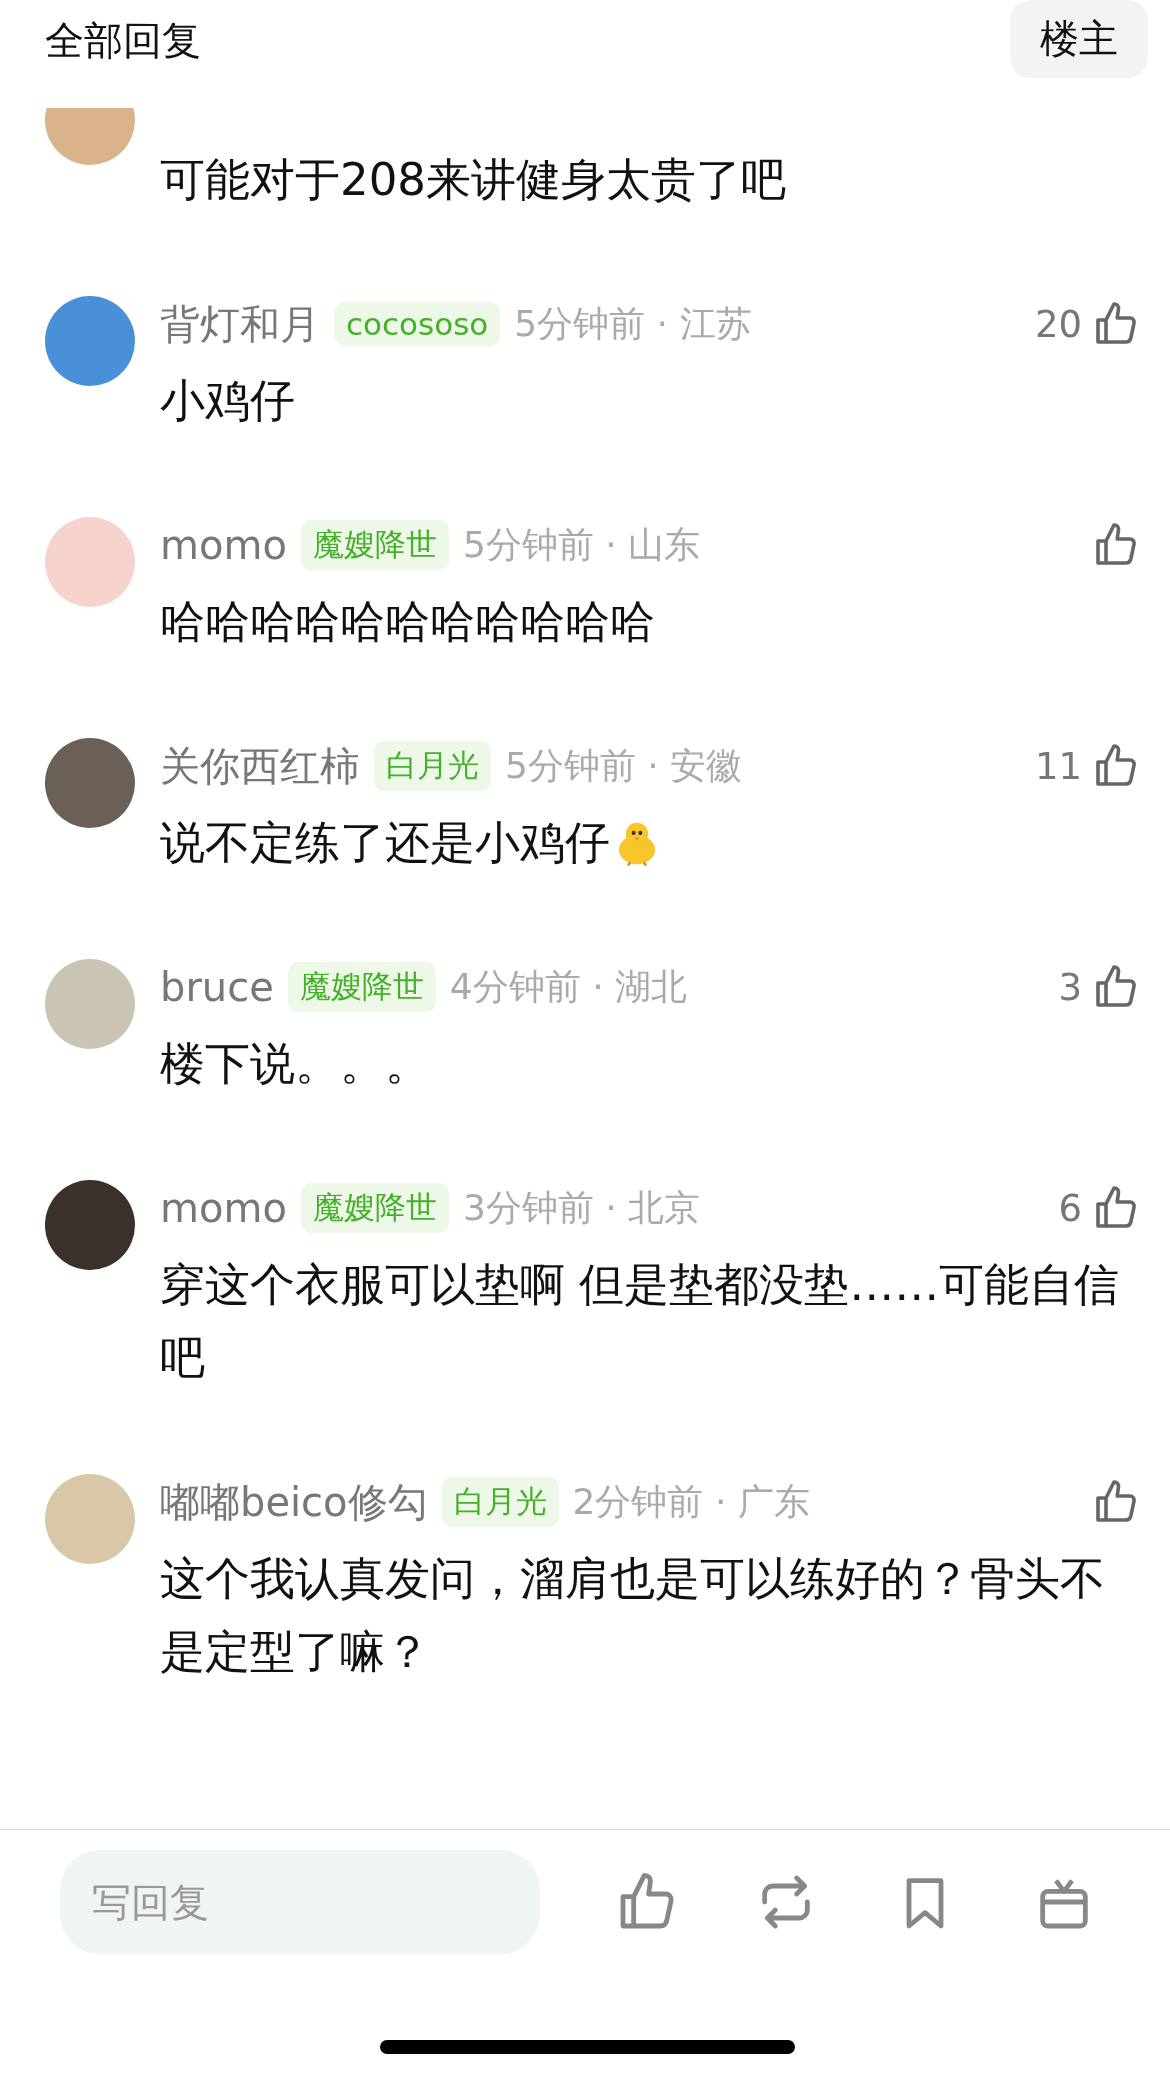 The width and height of the screenshot is (1170, 2078). What do you see at coordinates (407, 622) in the screenshot?
I see `comment-text: 哈哈哈哈哈哈哈哈哈哈哈` at bounding box center [407, 622].